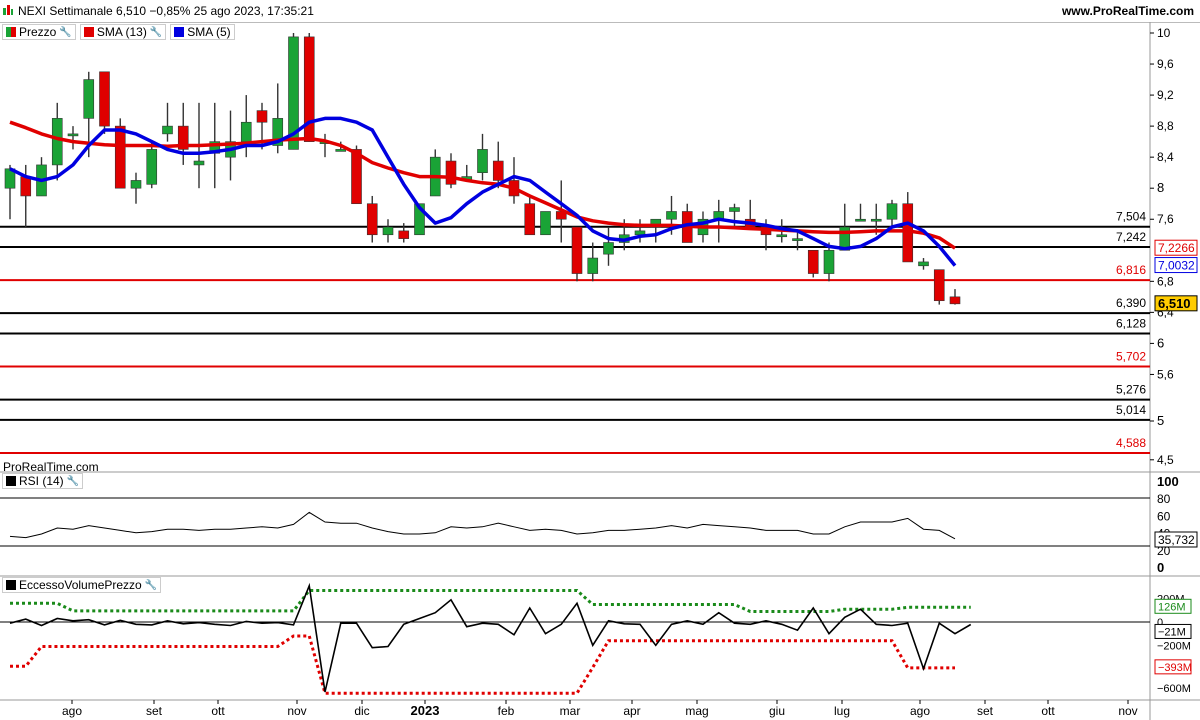  What do you see at coordinates (1131, 237) in the screenshot?
I see `level-label: 7,242` at bounding box center [1131, 237].